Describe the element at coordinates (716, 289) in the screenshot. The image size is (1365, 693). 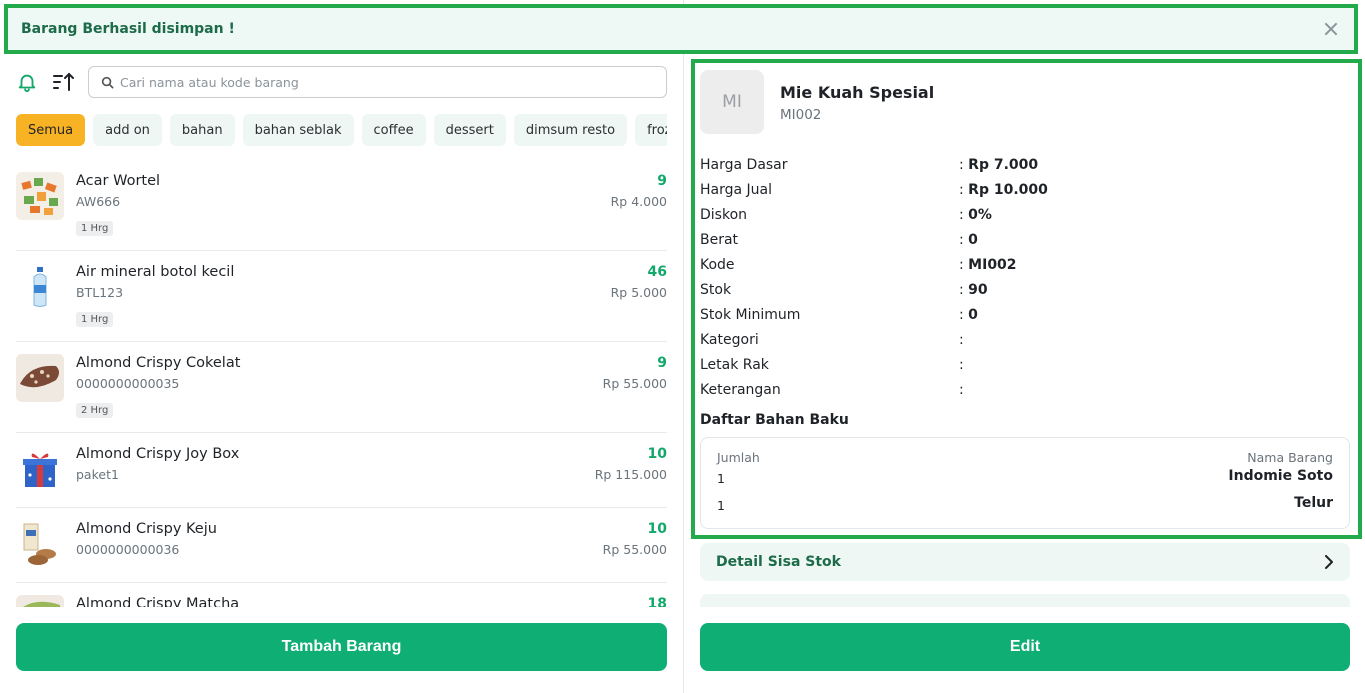
I see `detail-field-label: Stok` at that location.